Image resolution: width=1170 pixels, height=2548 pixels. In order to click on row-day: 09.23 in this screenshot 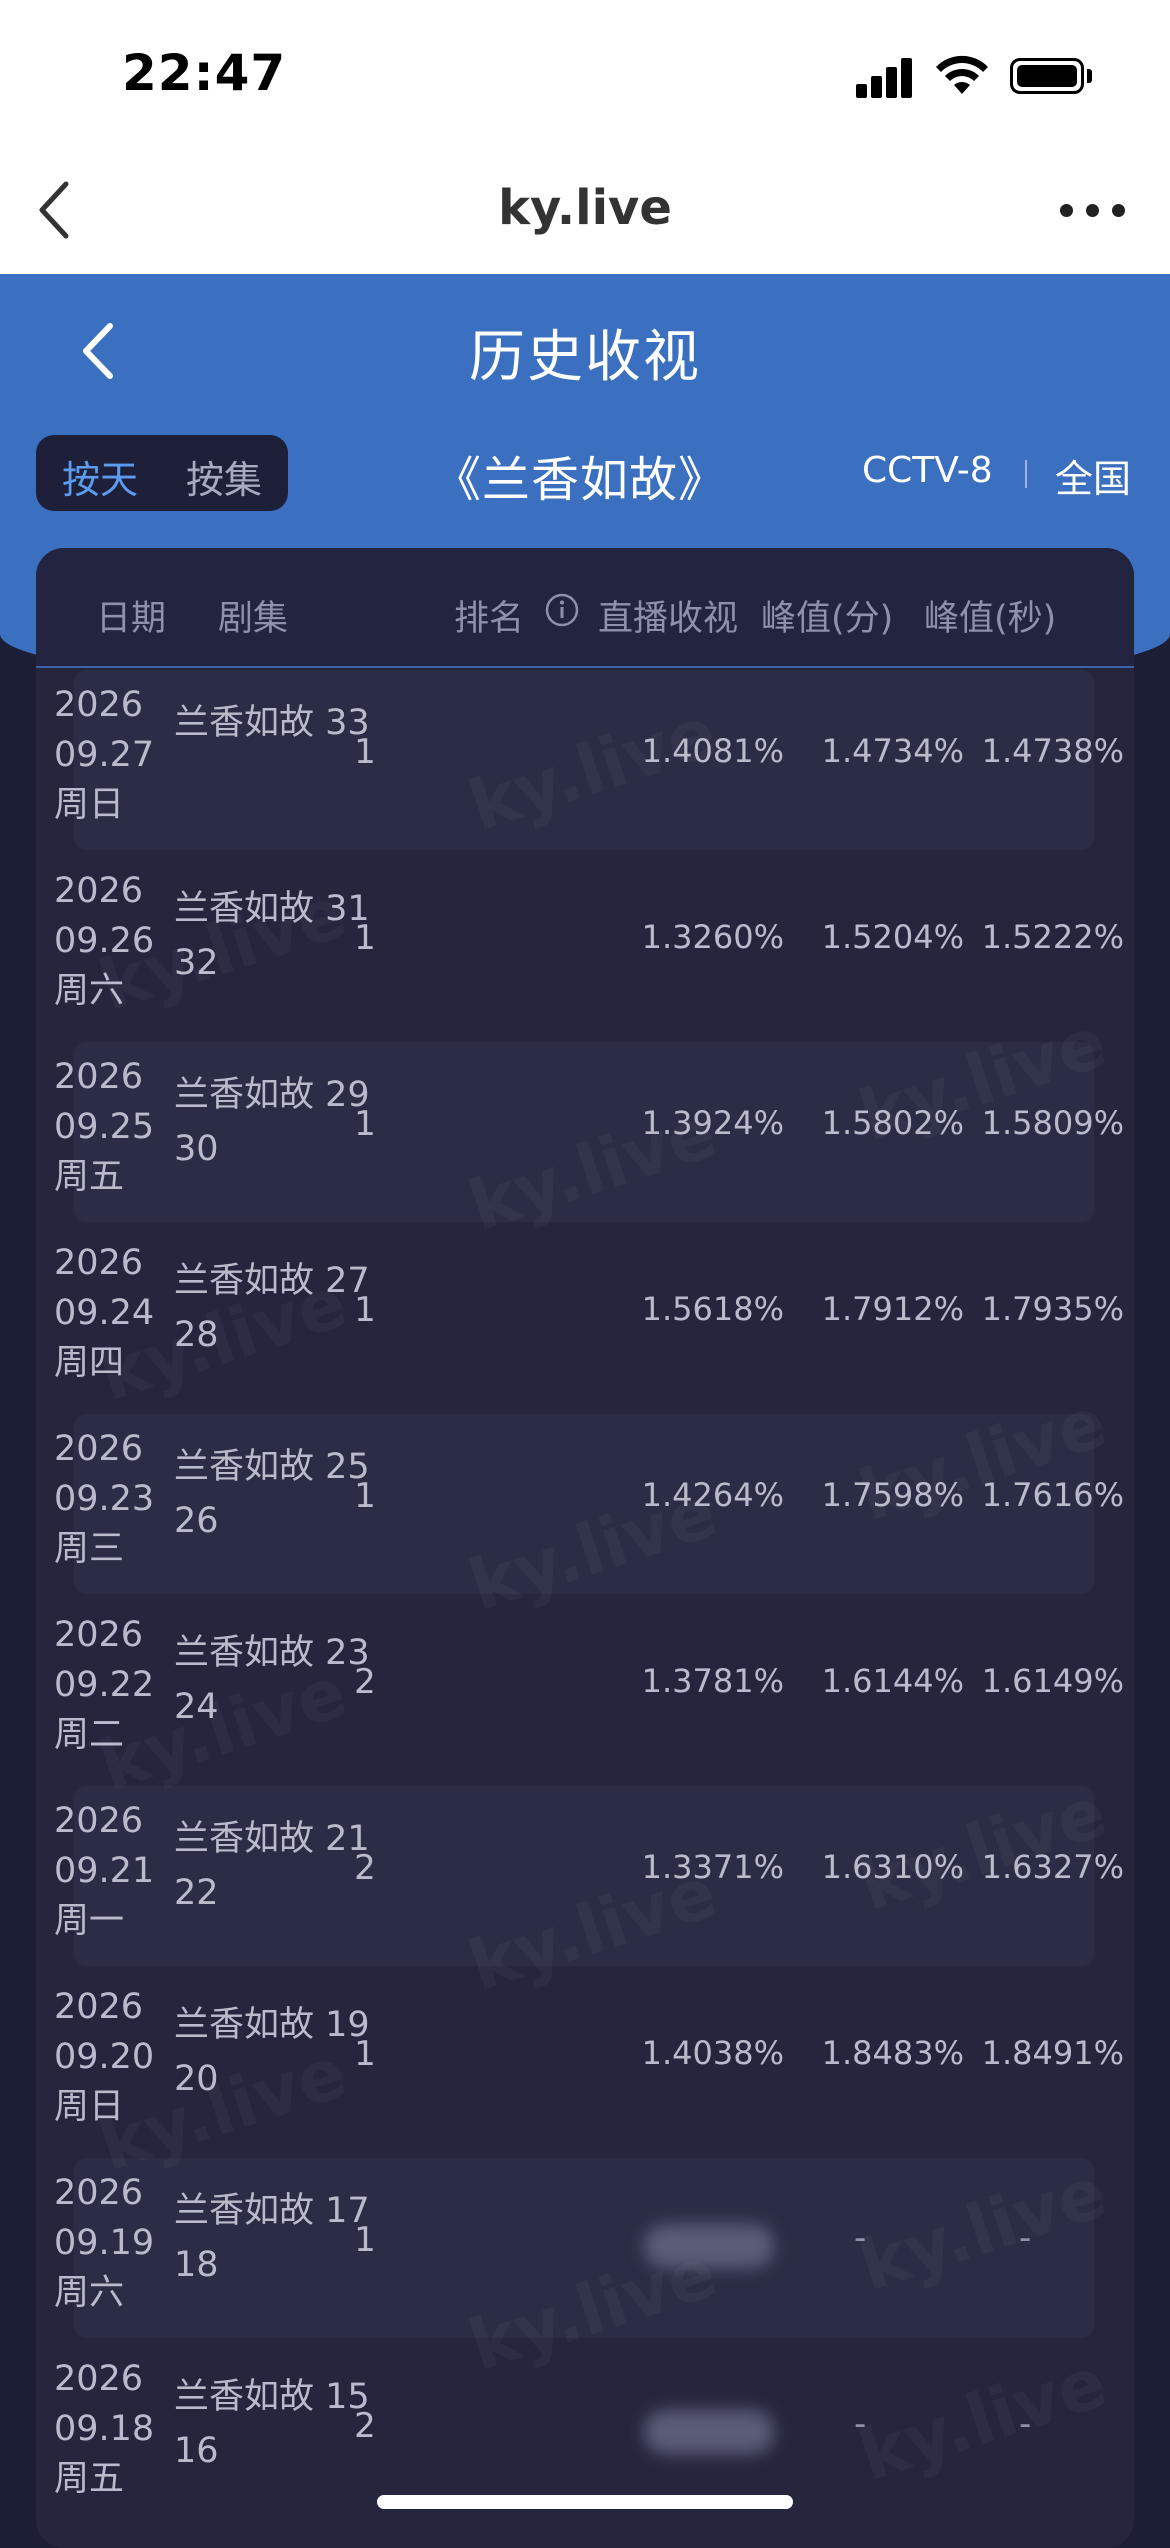, I will do `click(104, 1499)`.